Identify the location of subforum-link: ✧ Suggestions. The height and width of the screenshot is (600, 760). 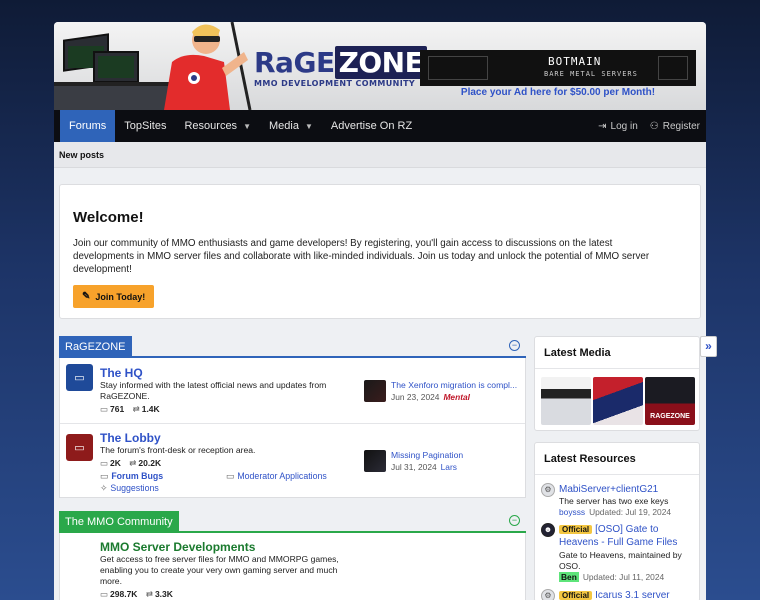
(129, 488).